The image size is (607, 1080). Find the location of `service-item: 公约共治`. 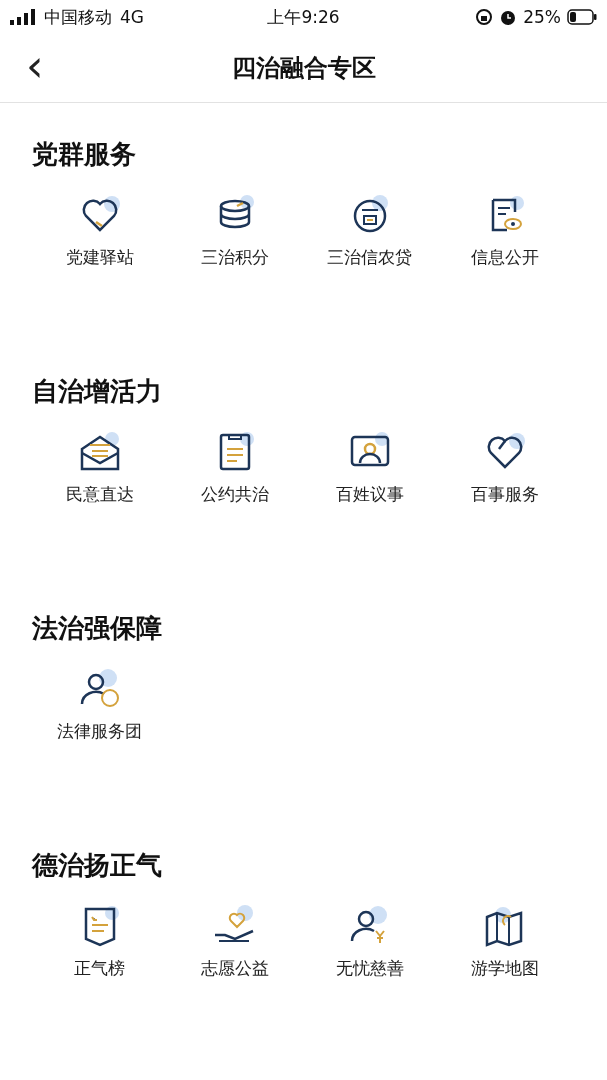

service-item: 公约共治 is located at coordinates (234, 468).